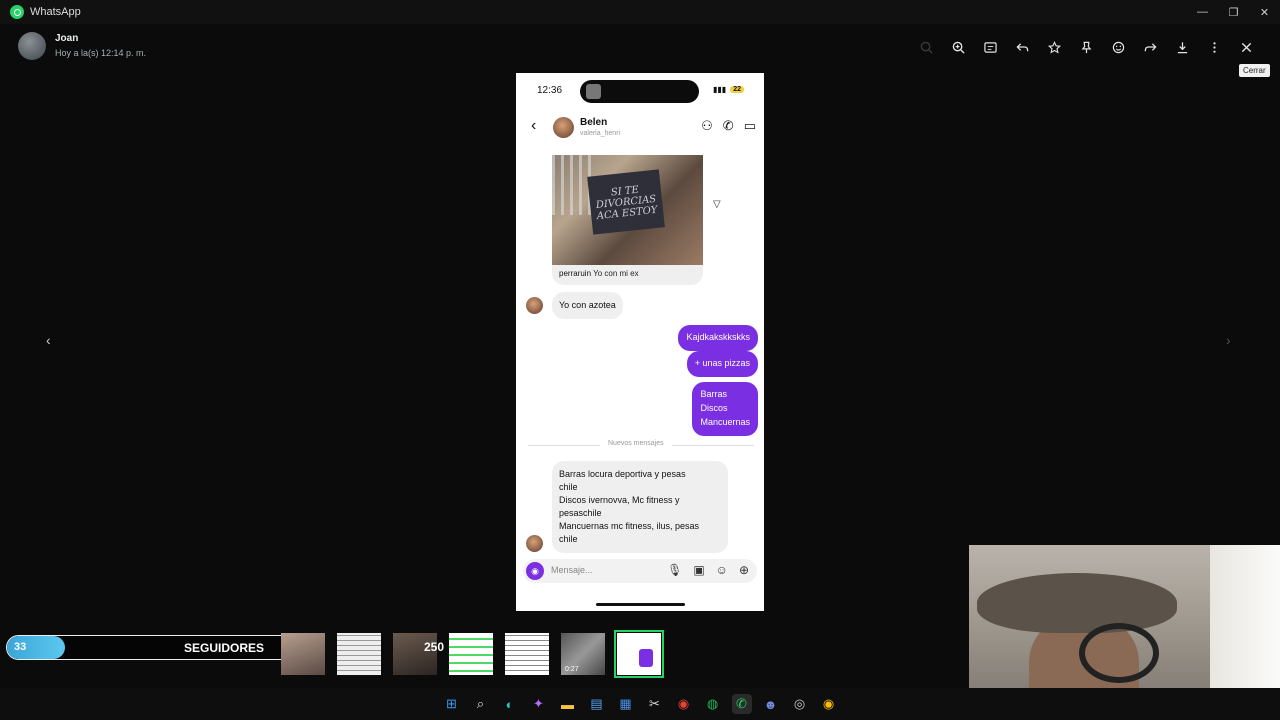  Describe the element at coordinates (1254, 70) in the screenshot. I see `close-tooltip: Cerrar` at that location.